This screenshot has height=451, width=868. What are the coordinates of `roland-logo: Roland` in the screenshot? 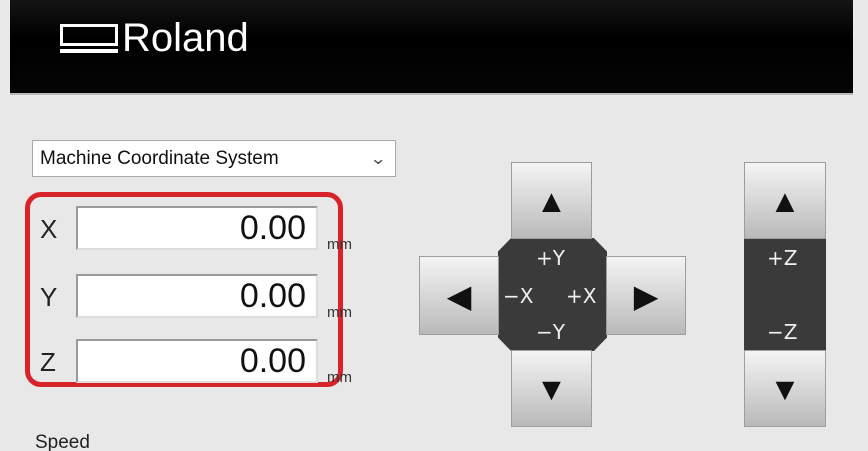 It's located at (153, 38).